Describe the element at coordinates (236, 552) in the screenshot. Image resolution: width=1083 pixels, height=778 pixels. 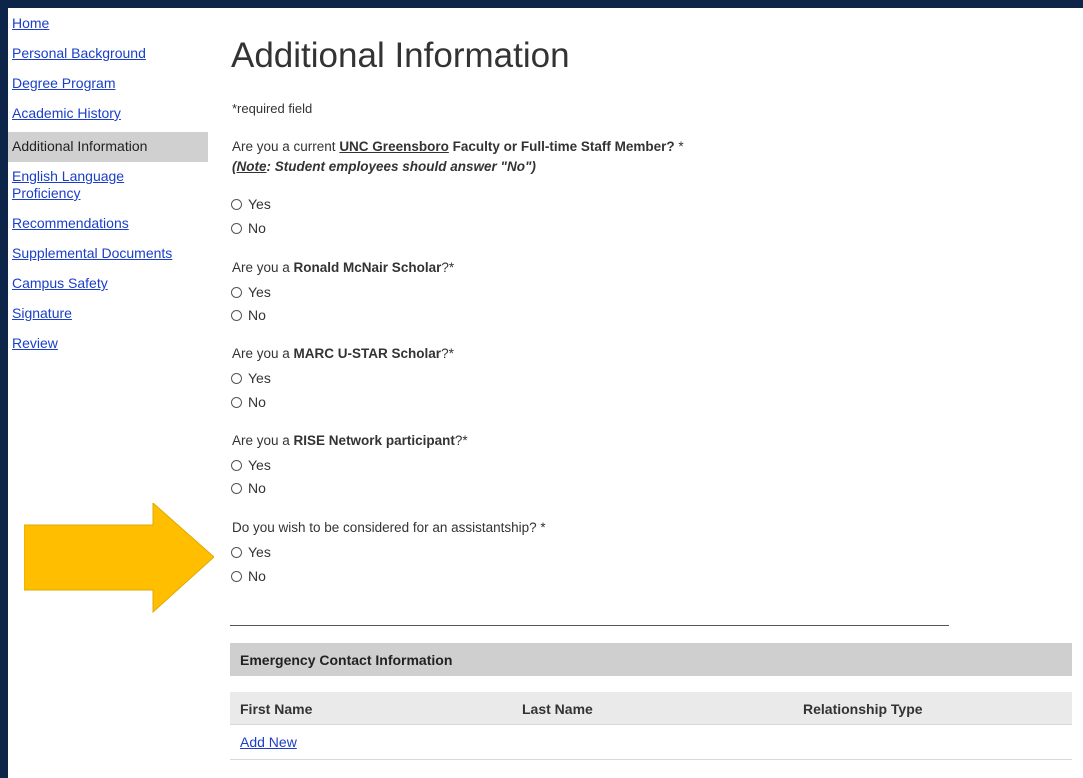
I see `assistantship-yes-radio` at that location.